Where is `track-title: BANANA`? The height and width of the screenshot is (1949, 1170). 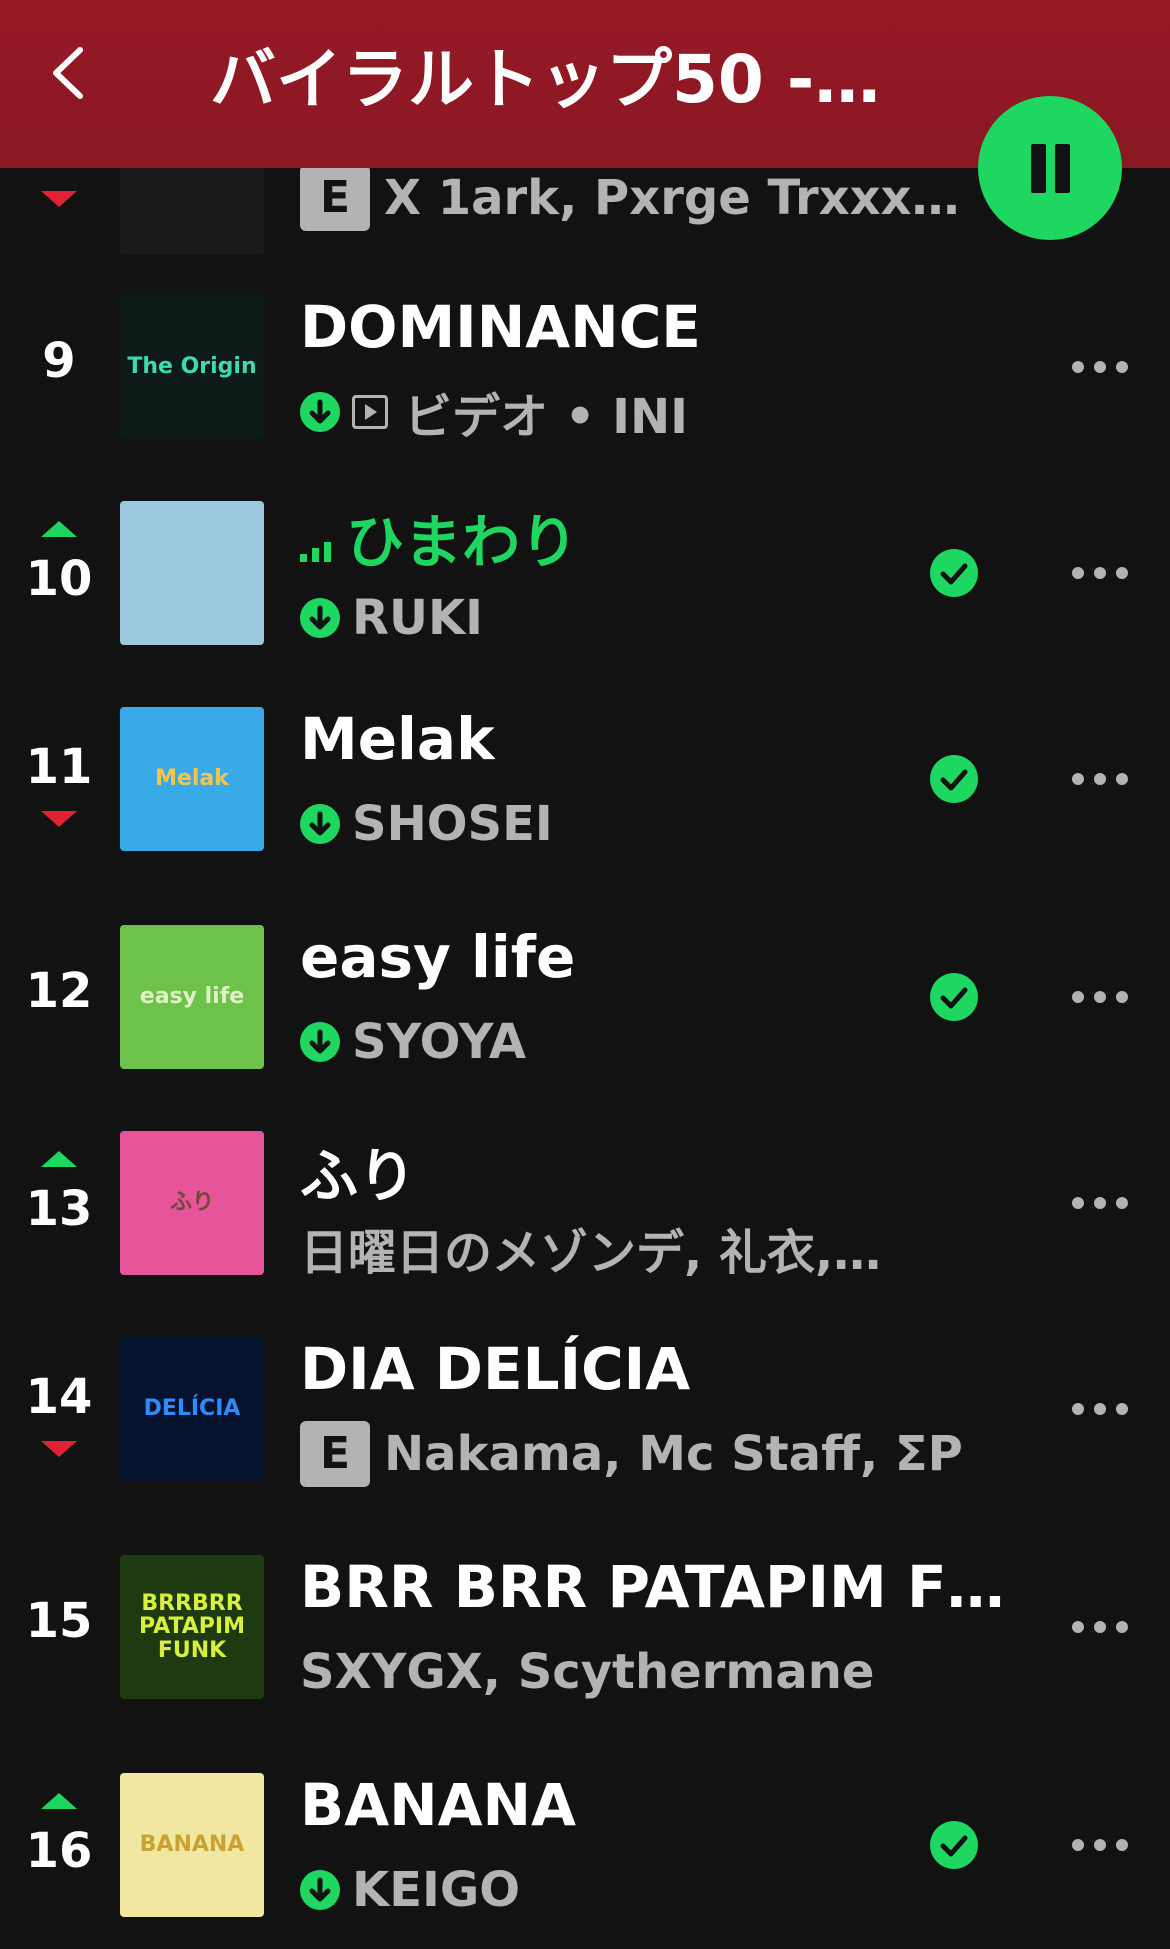
track-title: BANANA is located at coordinates (438, 1805).